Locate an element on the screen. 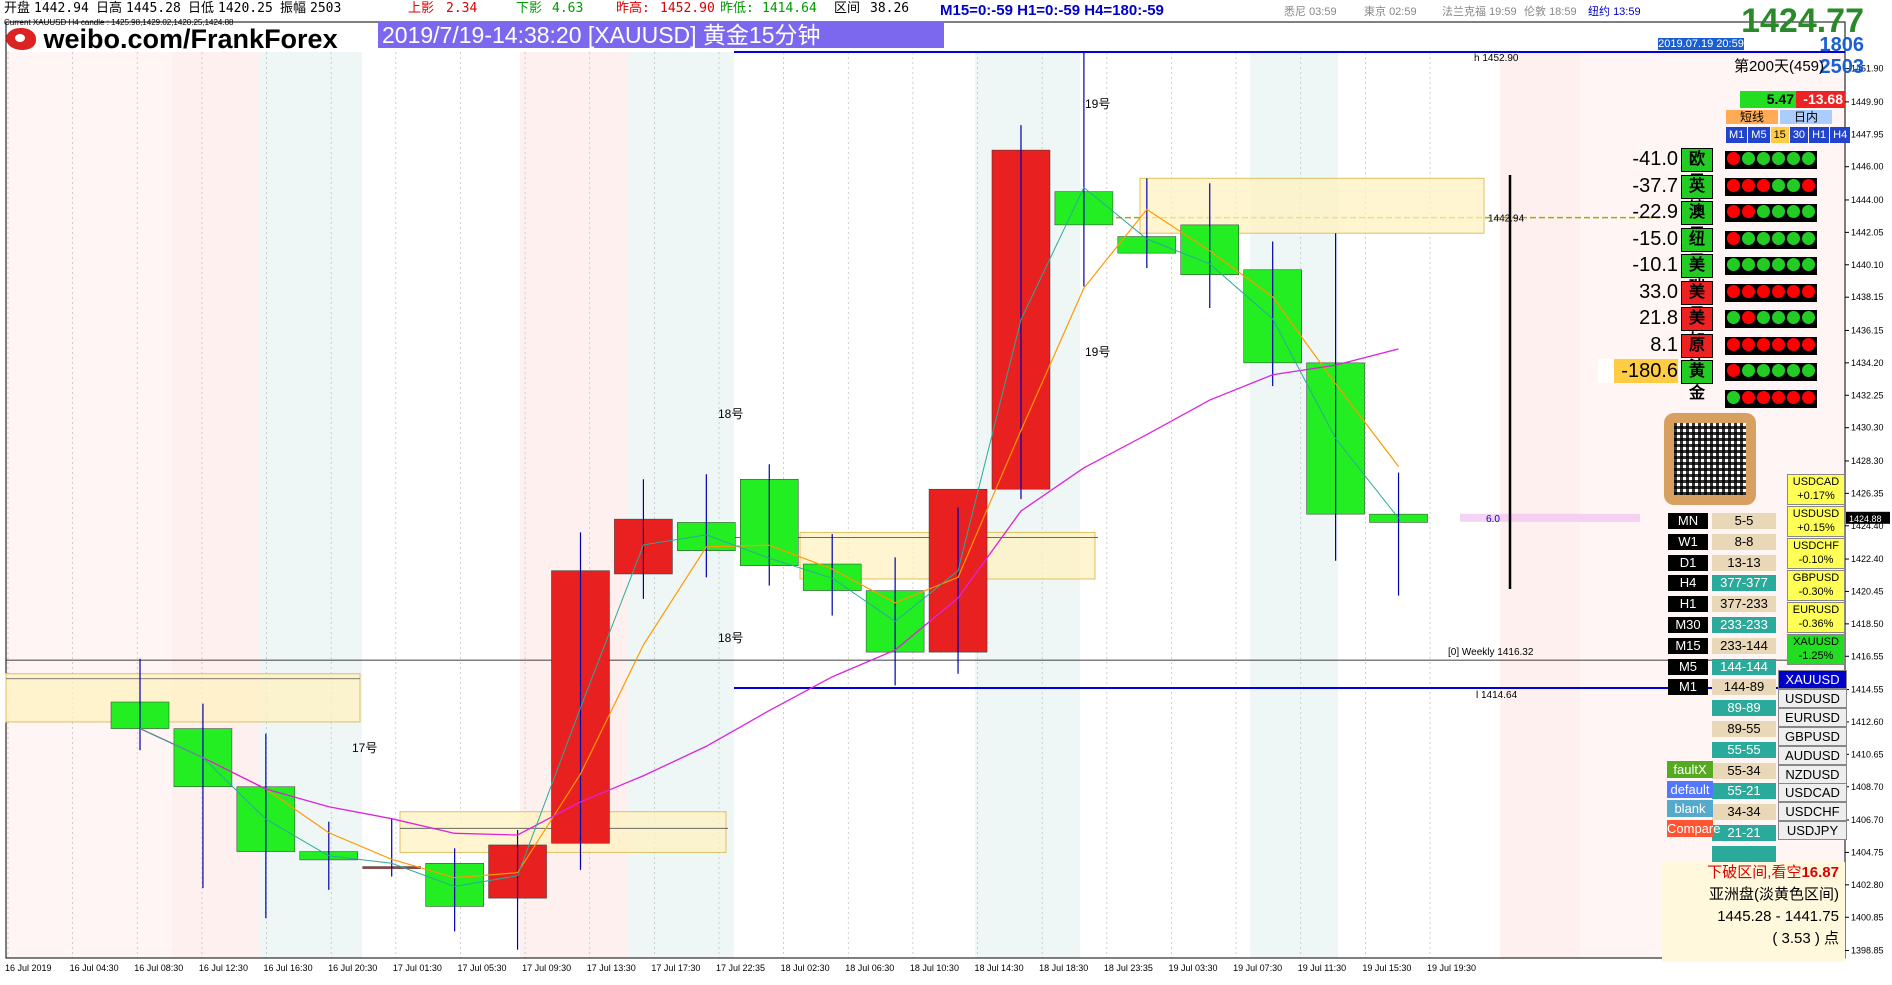 The height and width of the screenshot is (985, 1892). x-tick-label: 18 Jul 18:30 is located at coordinates (1063, 968).